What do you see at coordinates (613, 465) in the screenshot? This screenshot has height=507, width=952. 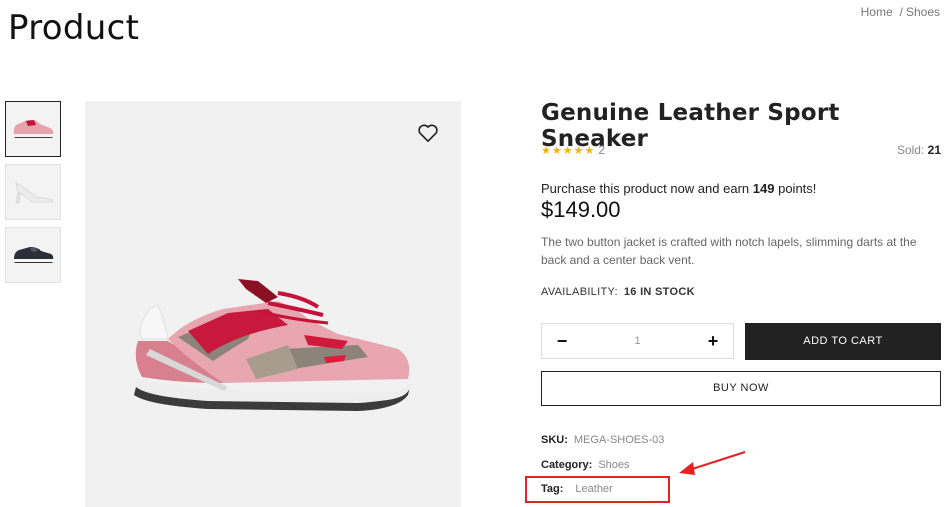 I see `category-link: Shoes` at bounding box center [613, 465].